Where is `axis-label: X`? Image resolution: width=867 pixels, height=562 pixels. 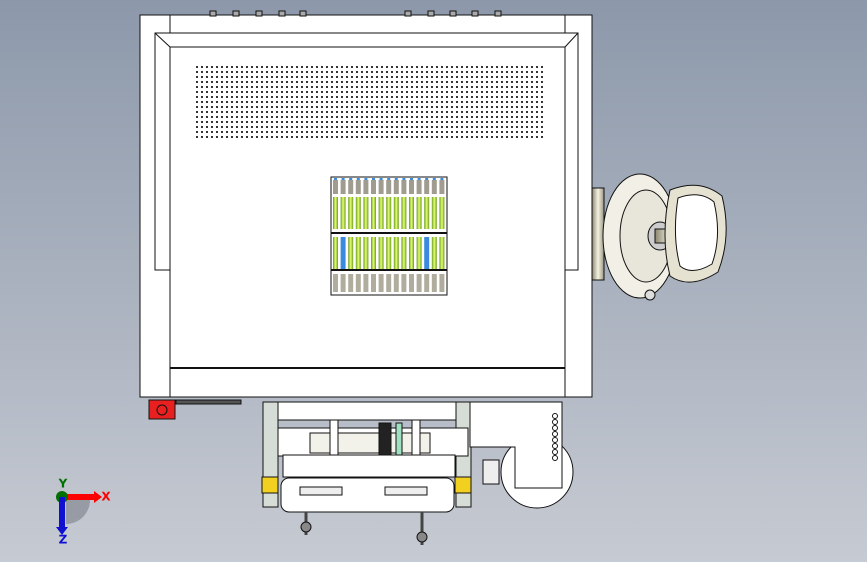 axis-label: X is located at coordinates (106, 496).